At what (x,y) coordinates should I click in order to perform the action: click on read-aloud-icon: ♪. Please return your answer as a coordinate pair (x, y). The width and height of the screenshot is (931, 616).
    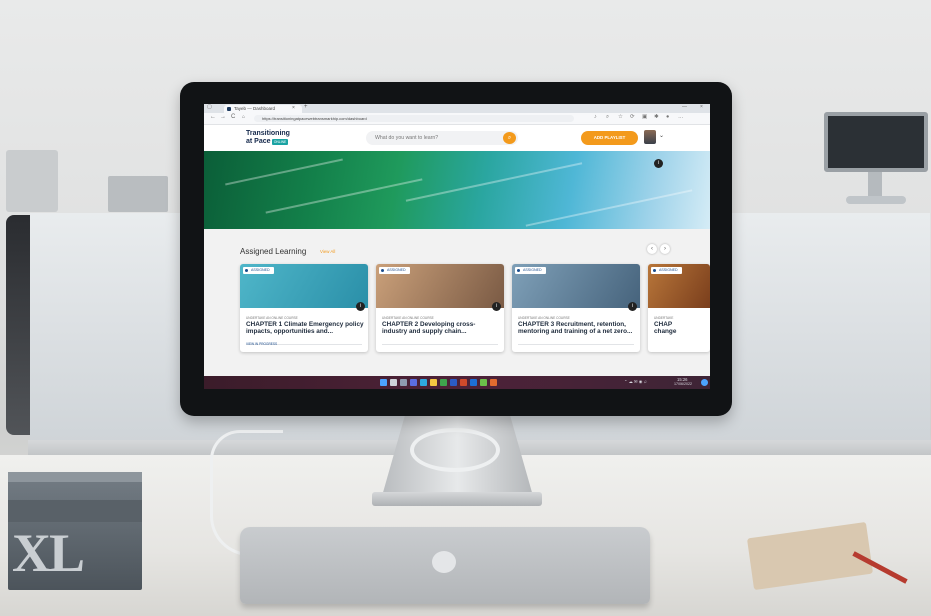
    Looking at the image, I should click on (595, 117).